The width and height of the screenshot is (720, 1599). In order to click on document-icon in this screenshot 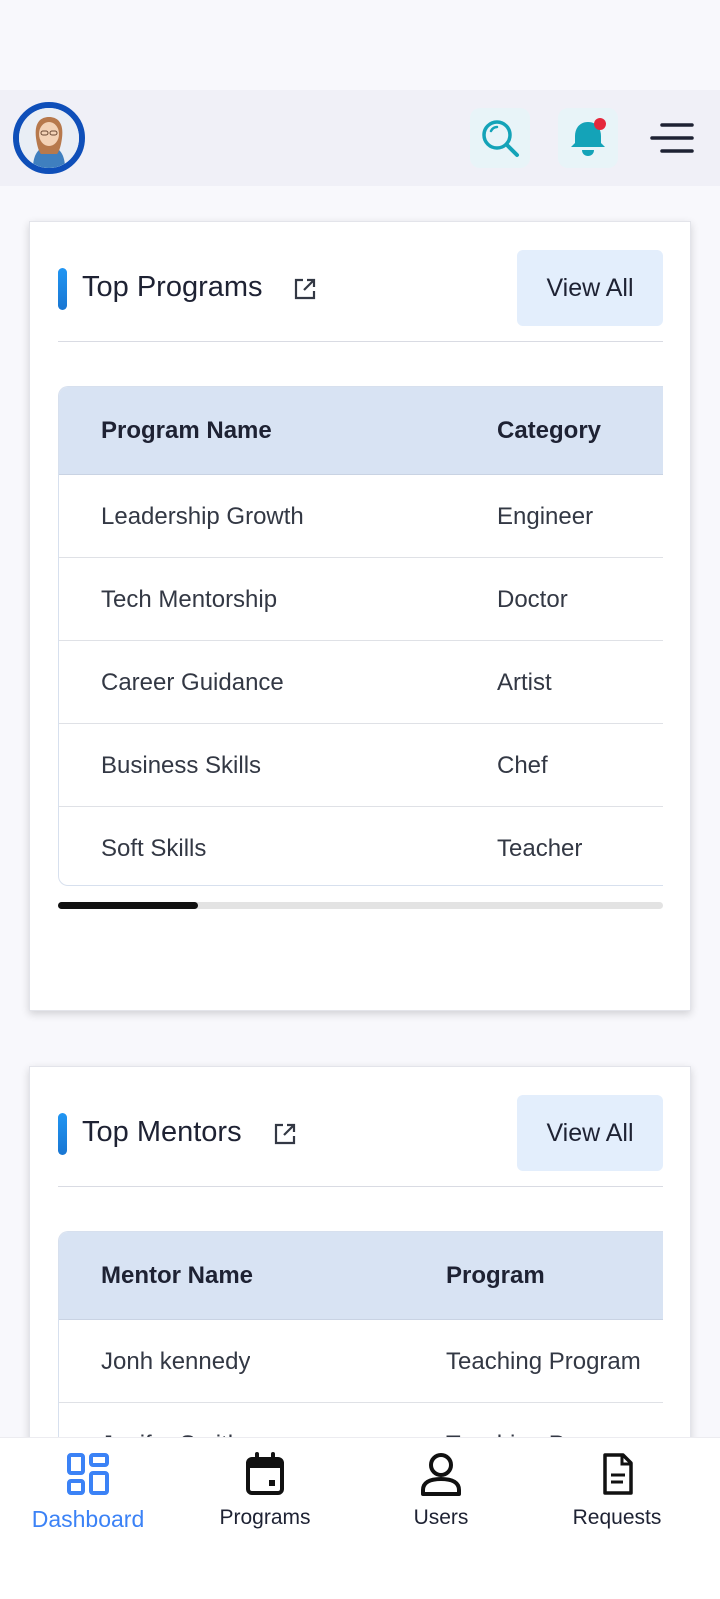, I will do `click(618, 1474)`.